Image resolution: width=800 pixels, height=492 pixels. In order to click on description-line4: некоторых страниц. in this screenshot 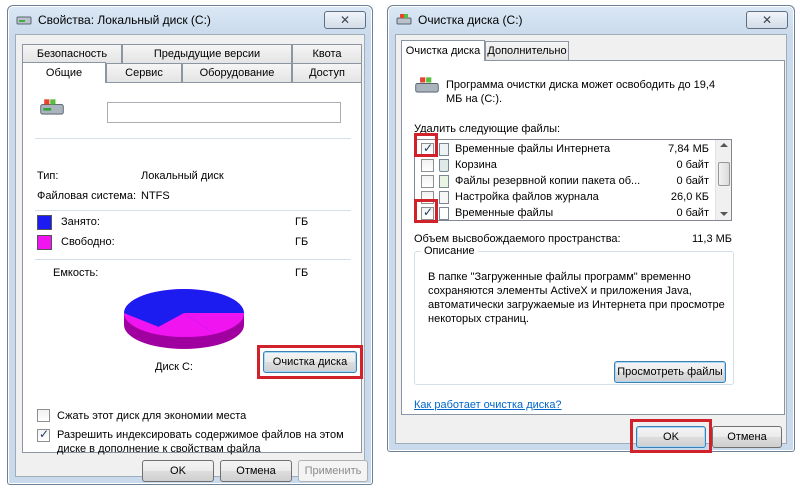, I will do `click(478, 319)`.